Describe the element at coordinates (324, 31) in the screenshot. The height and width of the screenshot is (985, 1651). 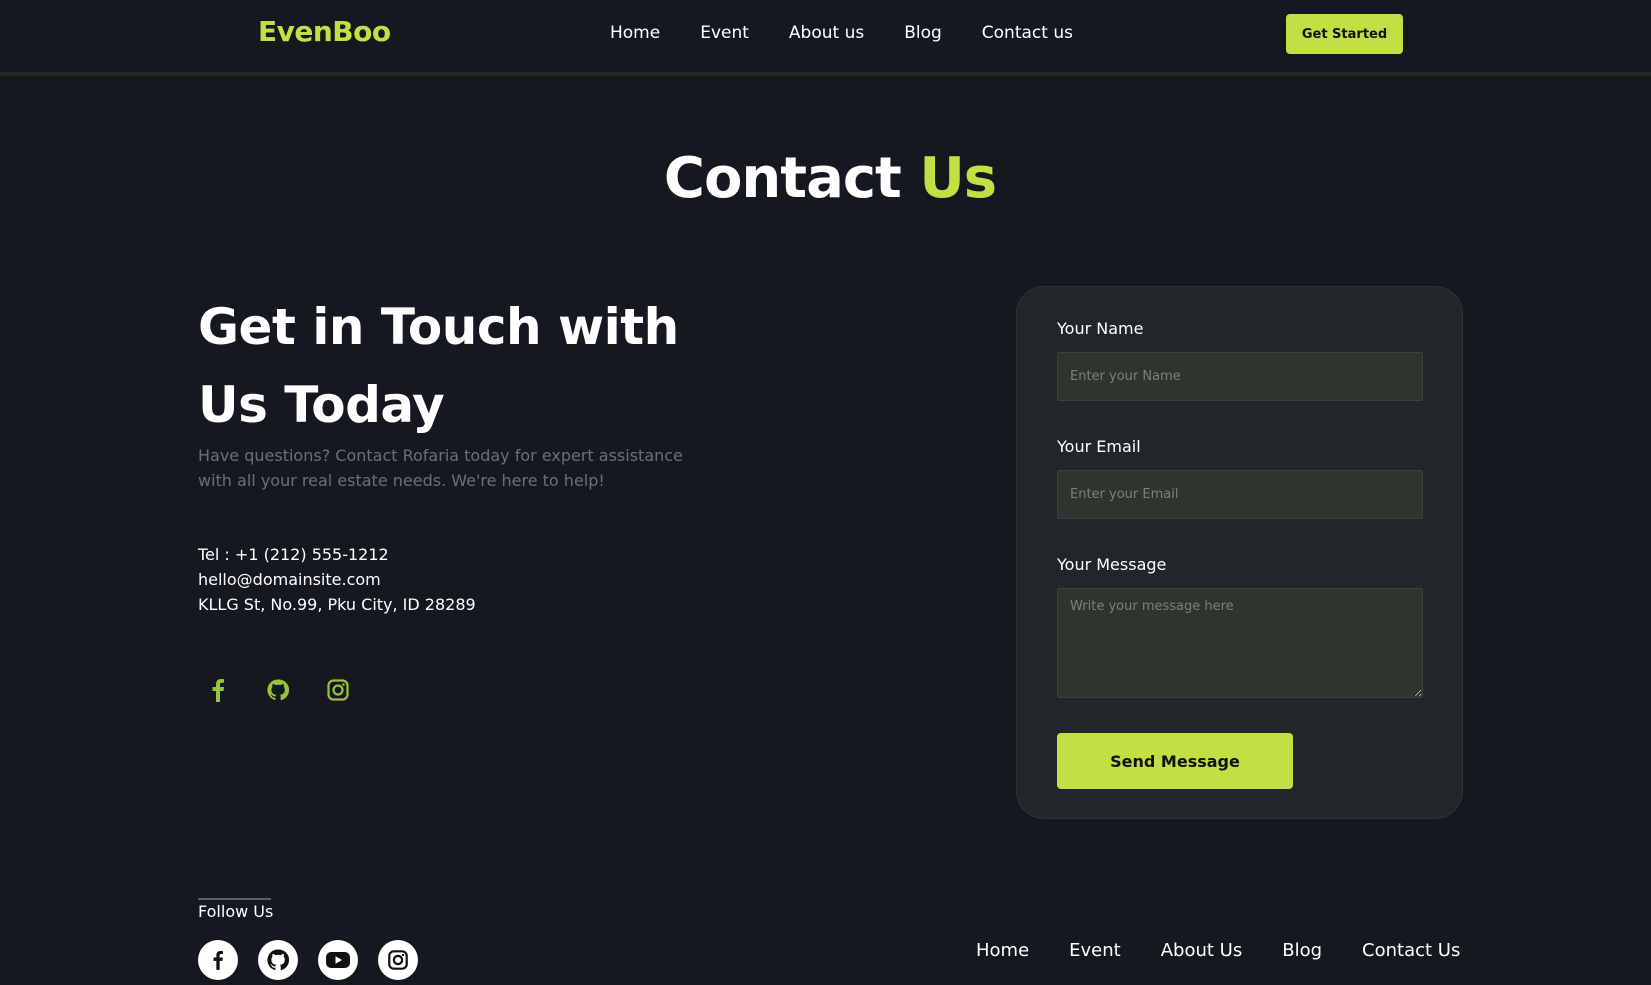
I see `brand-logo: EvenBoo` at that location.